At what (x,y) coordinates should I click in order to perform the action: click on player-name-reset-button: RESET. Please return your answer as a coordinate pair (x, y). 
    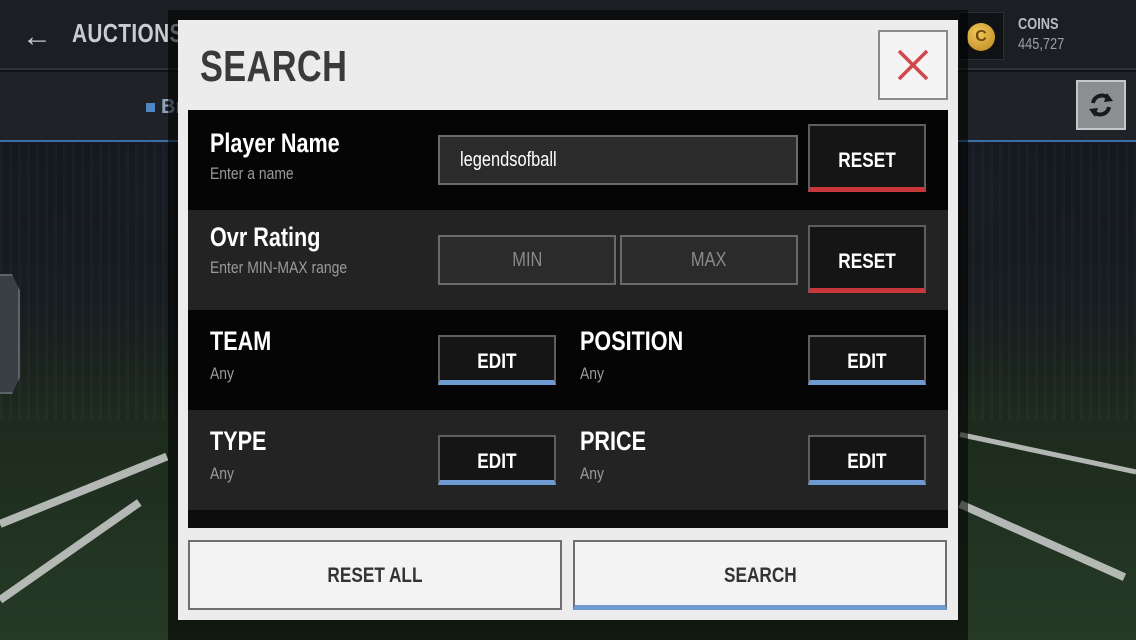
    Looking at the image, I should click on (867, 158).